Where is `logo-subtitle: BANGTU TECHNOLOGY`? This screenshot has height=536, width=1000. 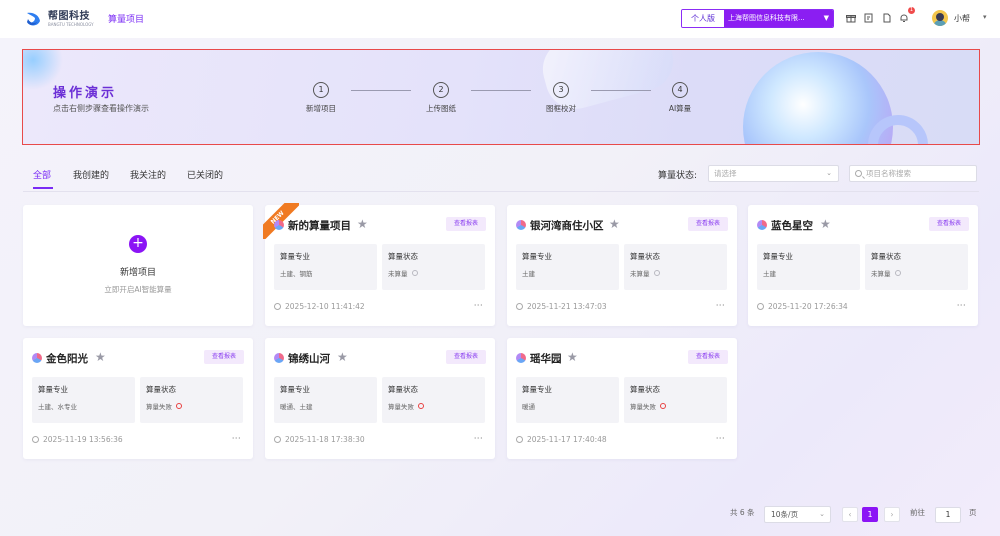
logo-subtitle: BANGTU TECHNOLOGY is located at coordinates (71, 24).